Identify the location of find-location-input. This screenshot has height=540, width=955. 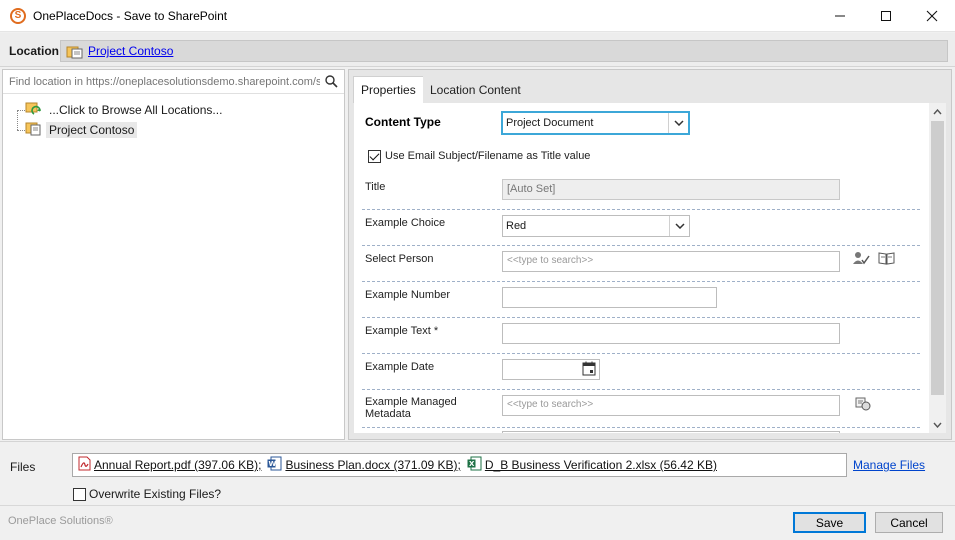
(173, 82).